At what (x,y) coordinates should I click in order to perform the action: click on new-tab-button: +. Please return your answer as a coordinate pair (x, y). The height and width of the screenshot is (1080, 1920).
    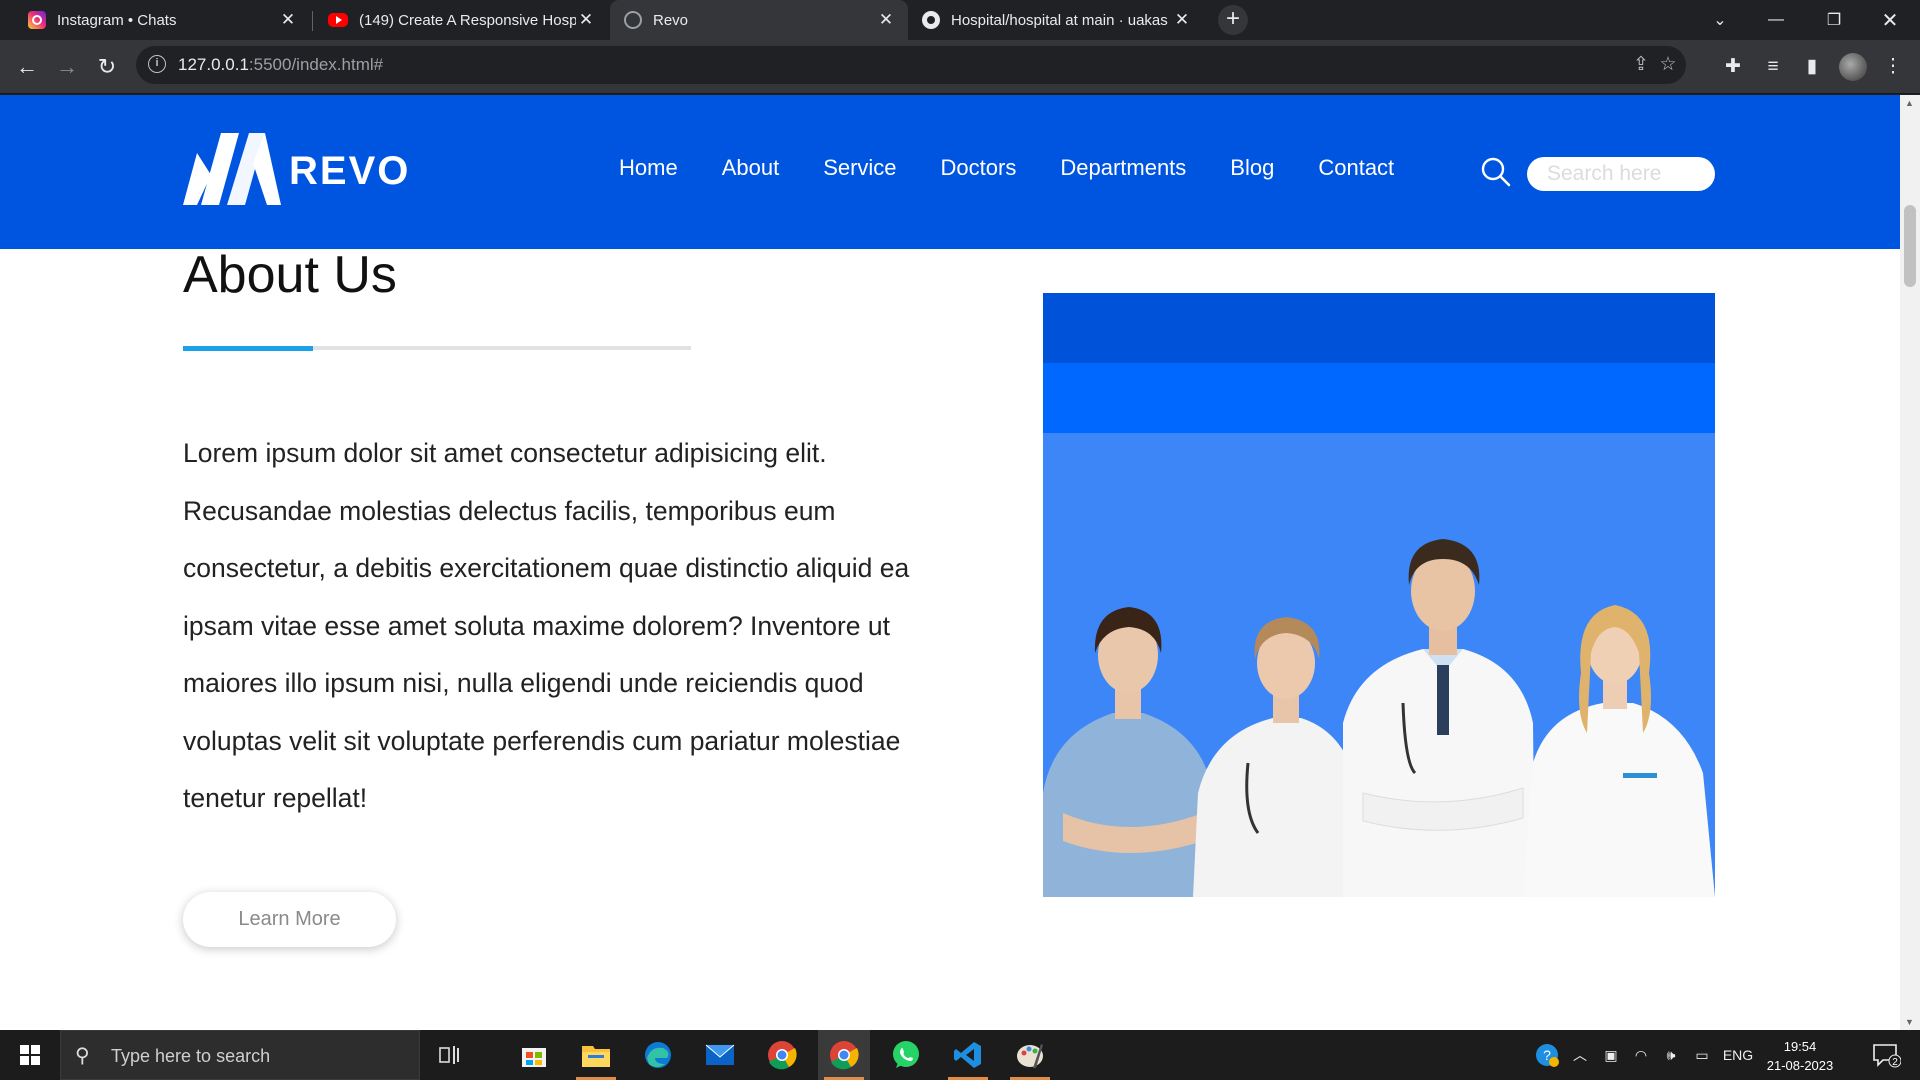
    Looking at the image, I should click on (1233, 20).